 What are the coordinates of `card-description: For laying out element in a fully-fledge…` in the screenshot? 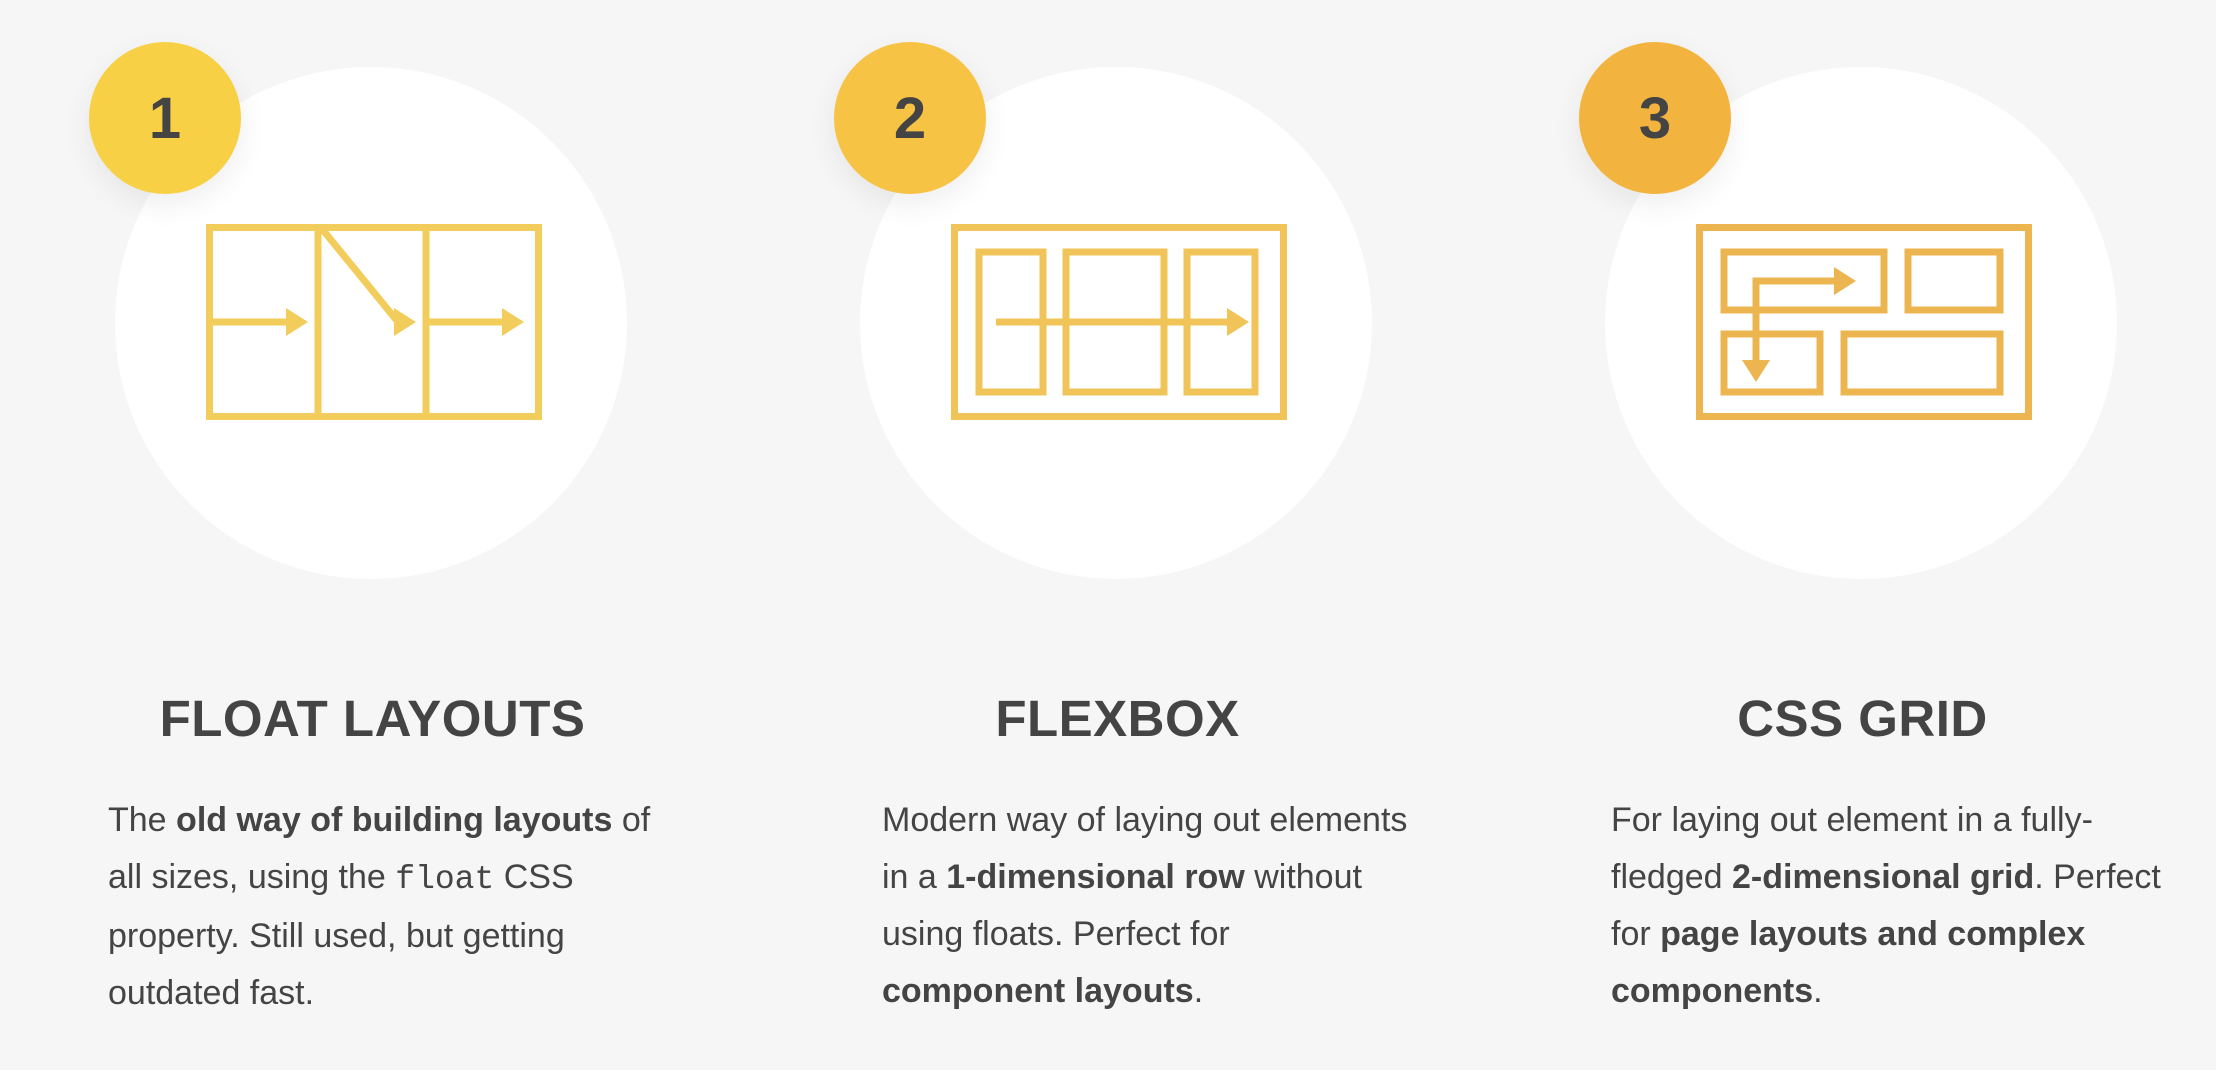 It's located at (1886, 905).